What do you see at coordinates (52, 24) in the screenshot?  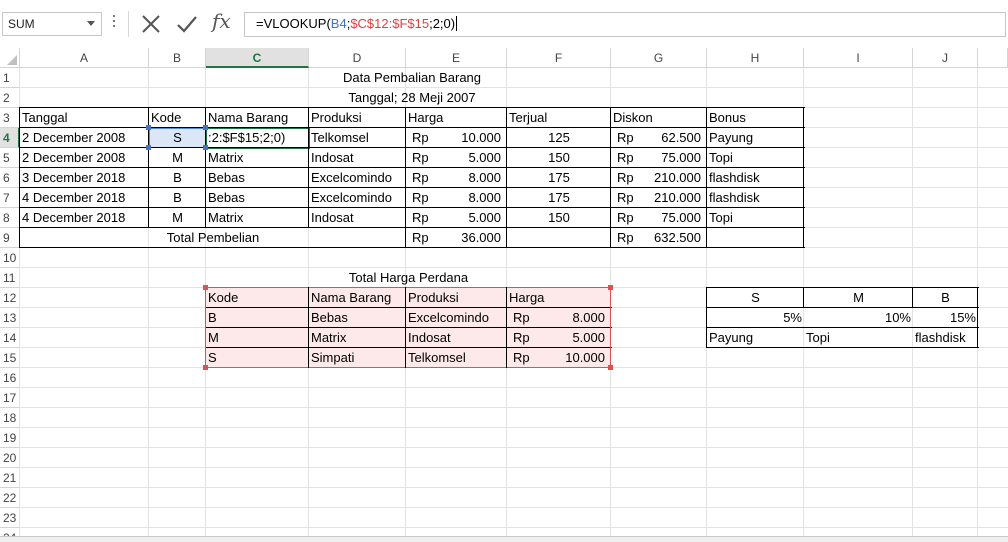 I see `name-box: SUM` at bounding box center [52, 24].